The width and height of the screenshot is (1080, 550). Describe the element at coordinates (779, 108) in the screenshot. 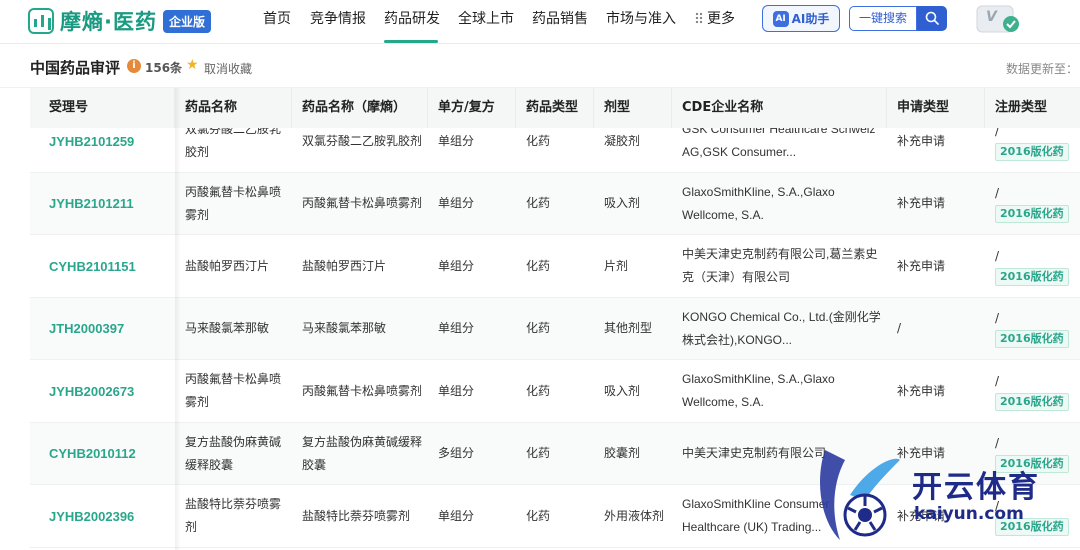

I see `column-header-cde-company: CDE企业名称` at that location.